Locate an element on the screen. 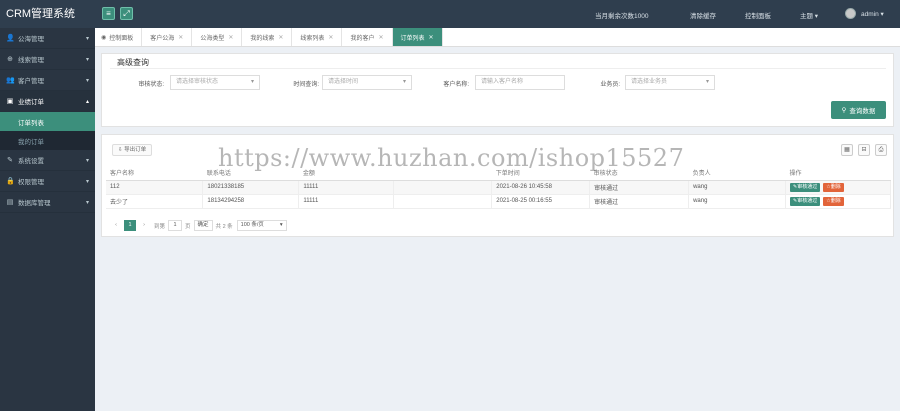  tab: ◉ 控制面板 is located at coordinates (119, 37).